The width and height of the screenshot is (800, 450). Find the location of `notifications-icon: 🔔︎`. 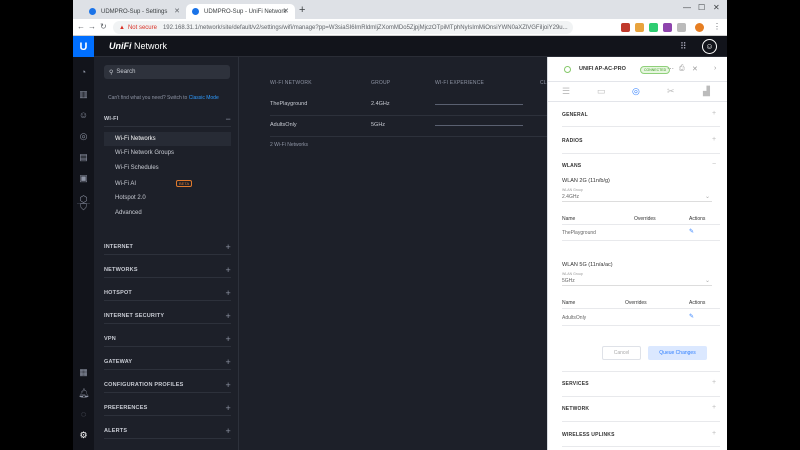

notifications-icon: 🔔︎ is located at coordinates (83, 393).